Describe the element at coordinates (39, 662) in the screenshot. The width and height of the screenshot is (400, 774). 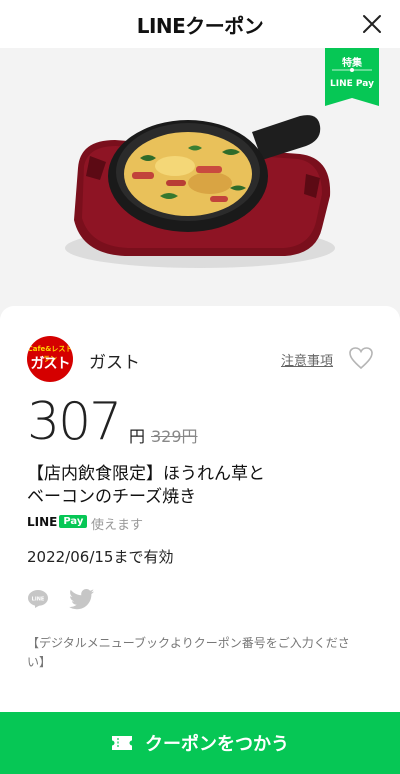
I see `coupon-note-line2: い】` at that location.